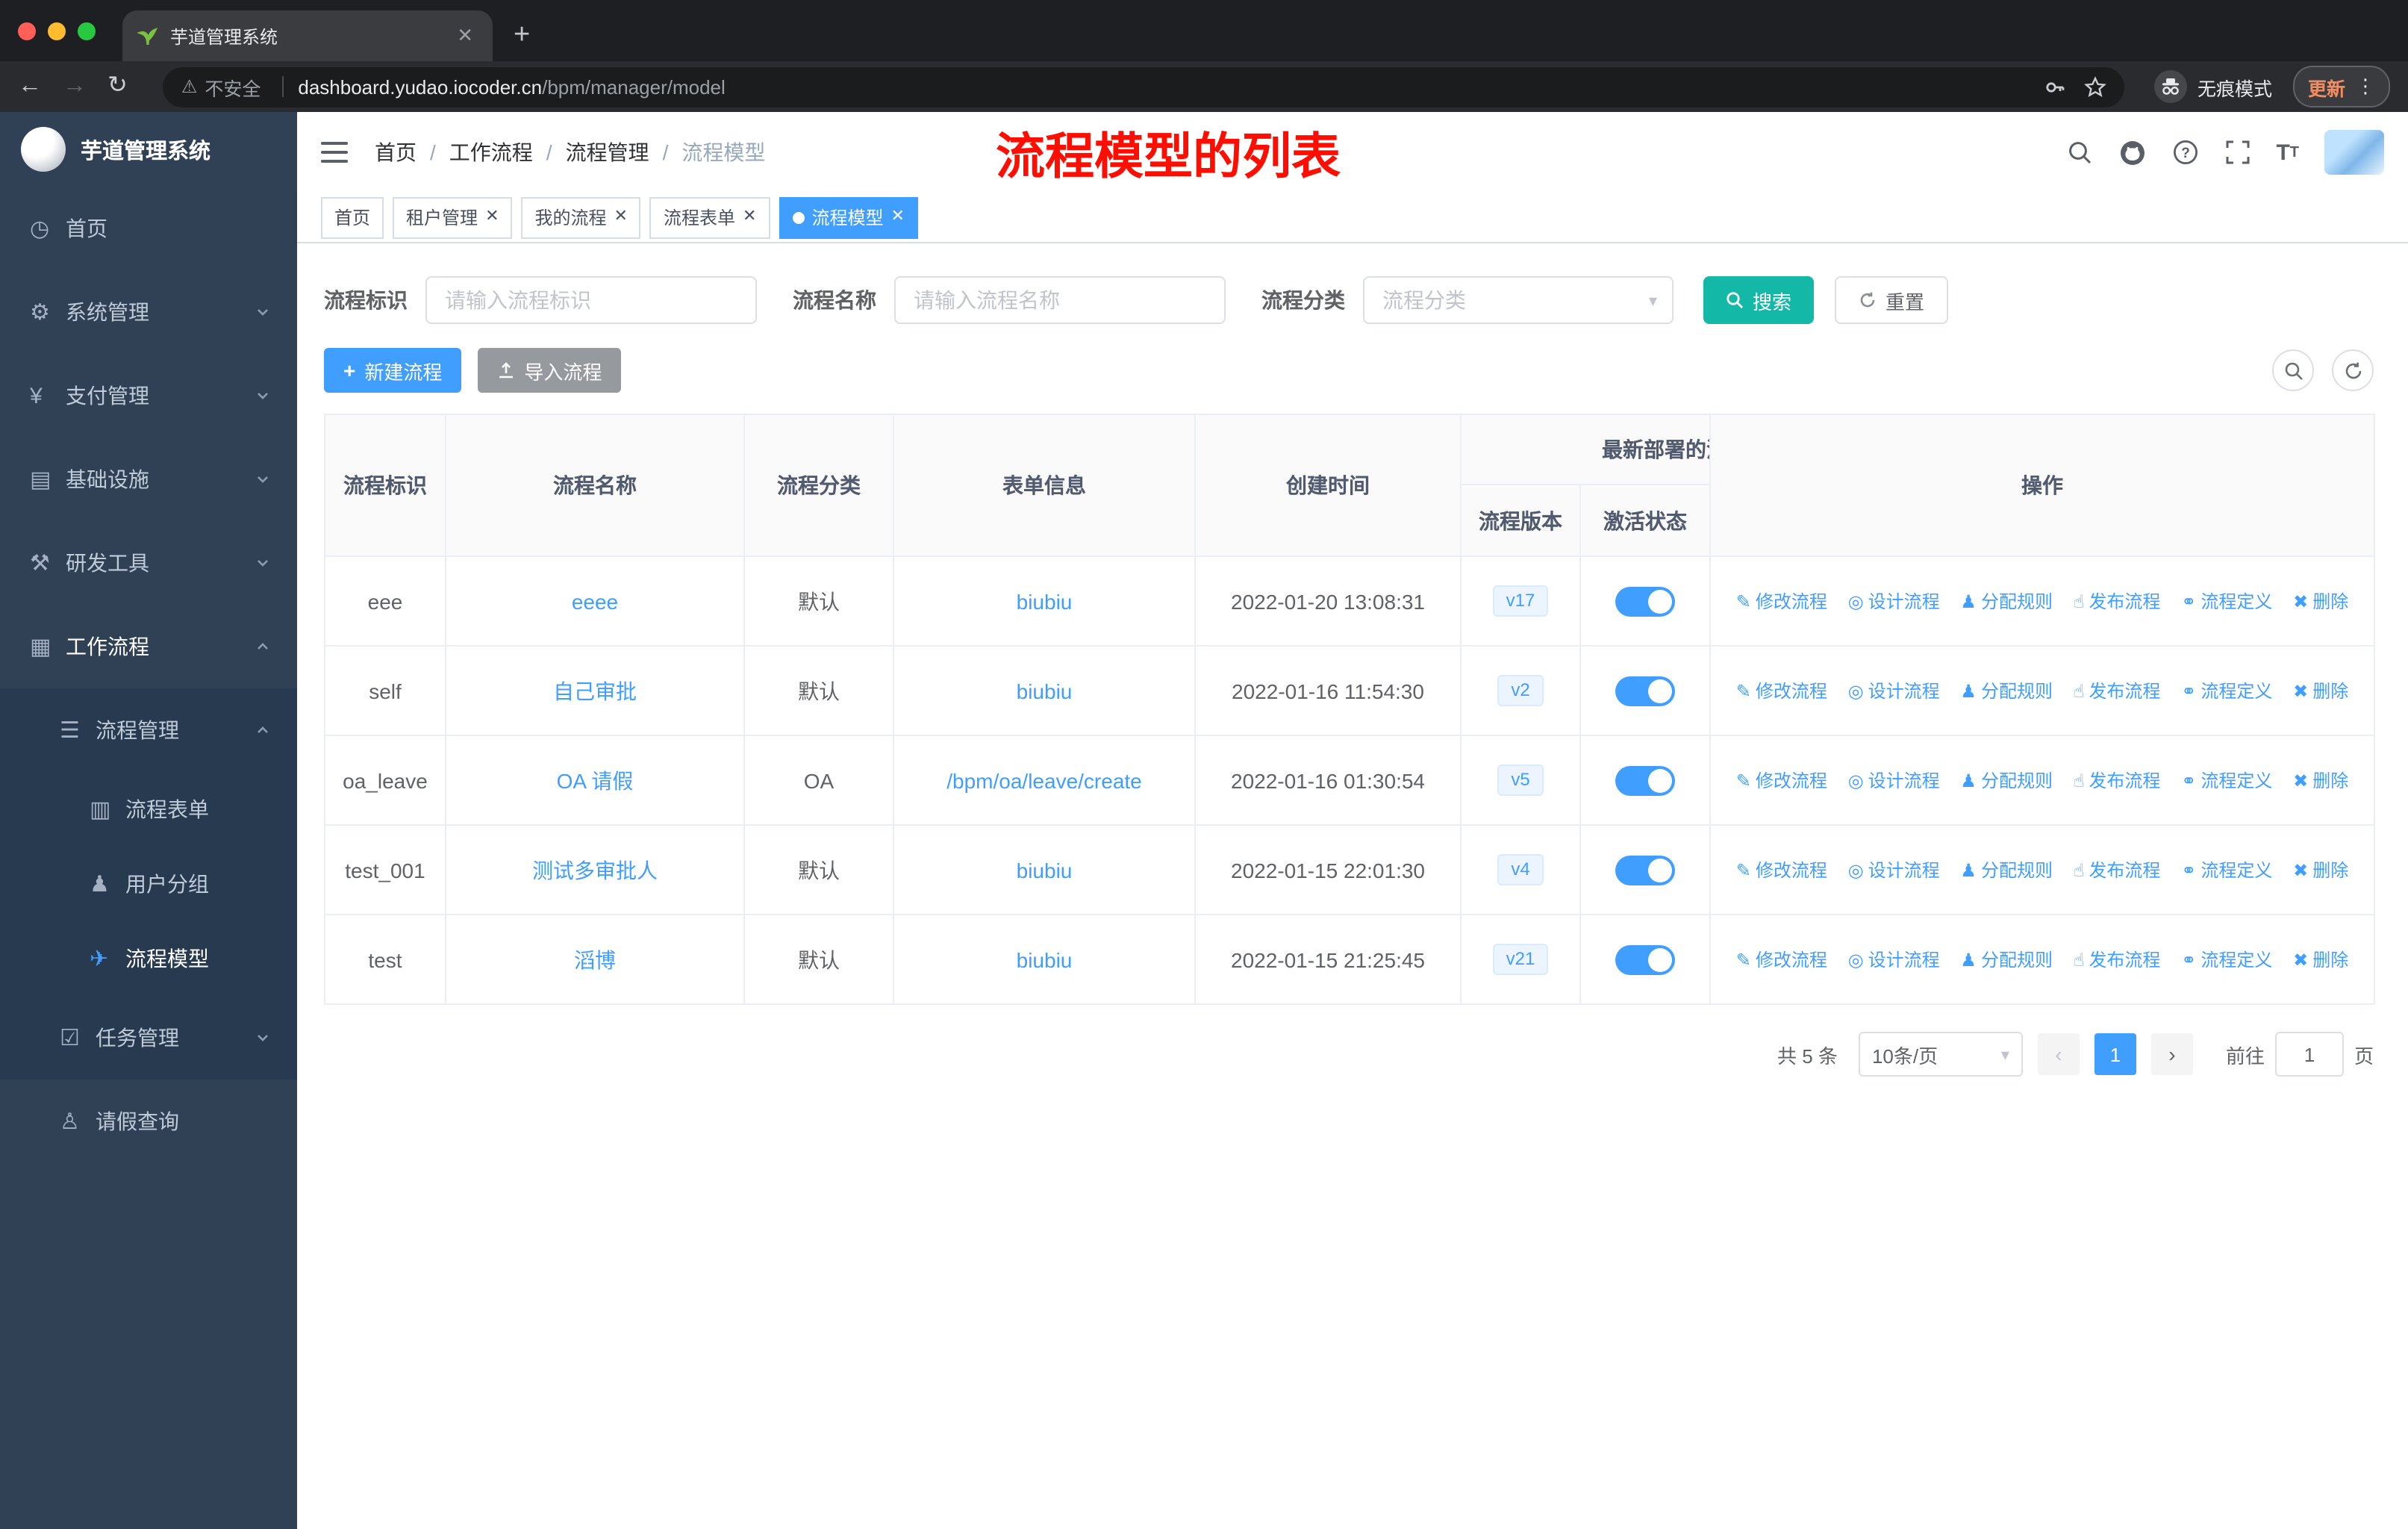 The height and width of the screenshot is (1529, 2408). I want to click on model-name-link: eeee, so click(595, 601).